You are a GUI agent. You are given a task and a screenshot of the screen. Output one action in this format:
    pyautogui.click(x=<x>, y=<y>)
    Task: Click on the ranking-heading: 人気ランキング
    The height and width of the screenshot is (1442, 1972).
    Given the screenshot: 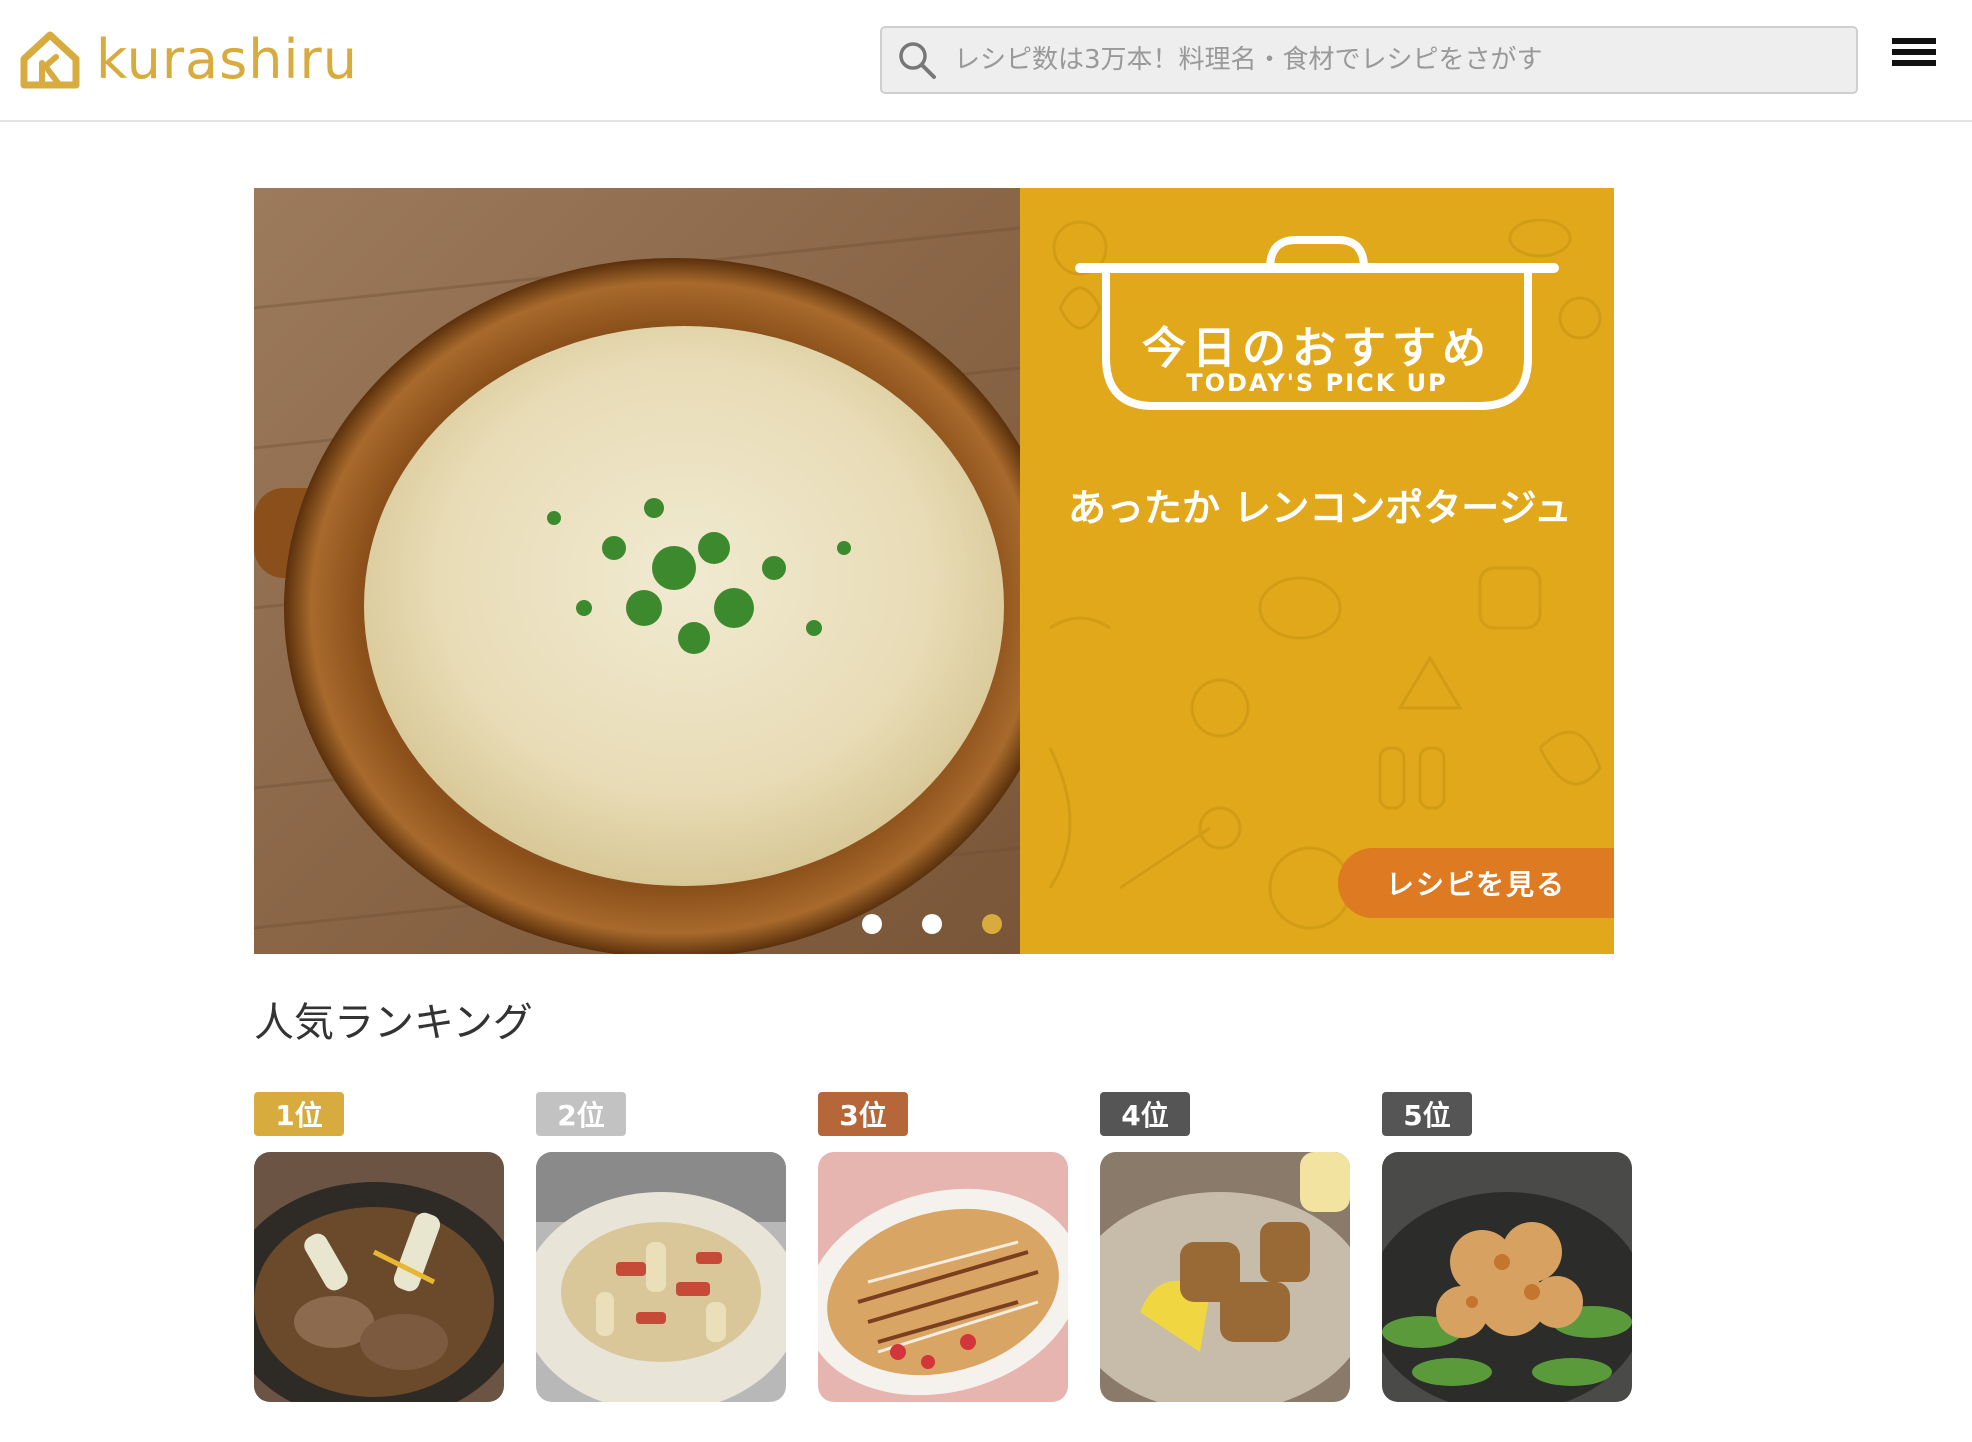 What is the action you would take?
    pyautogui.click(x=393, y=1023)
    